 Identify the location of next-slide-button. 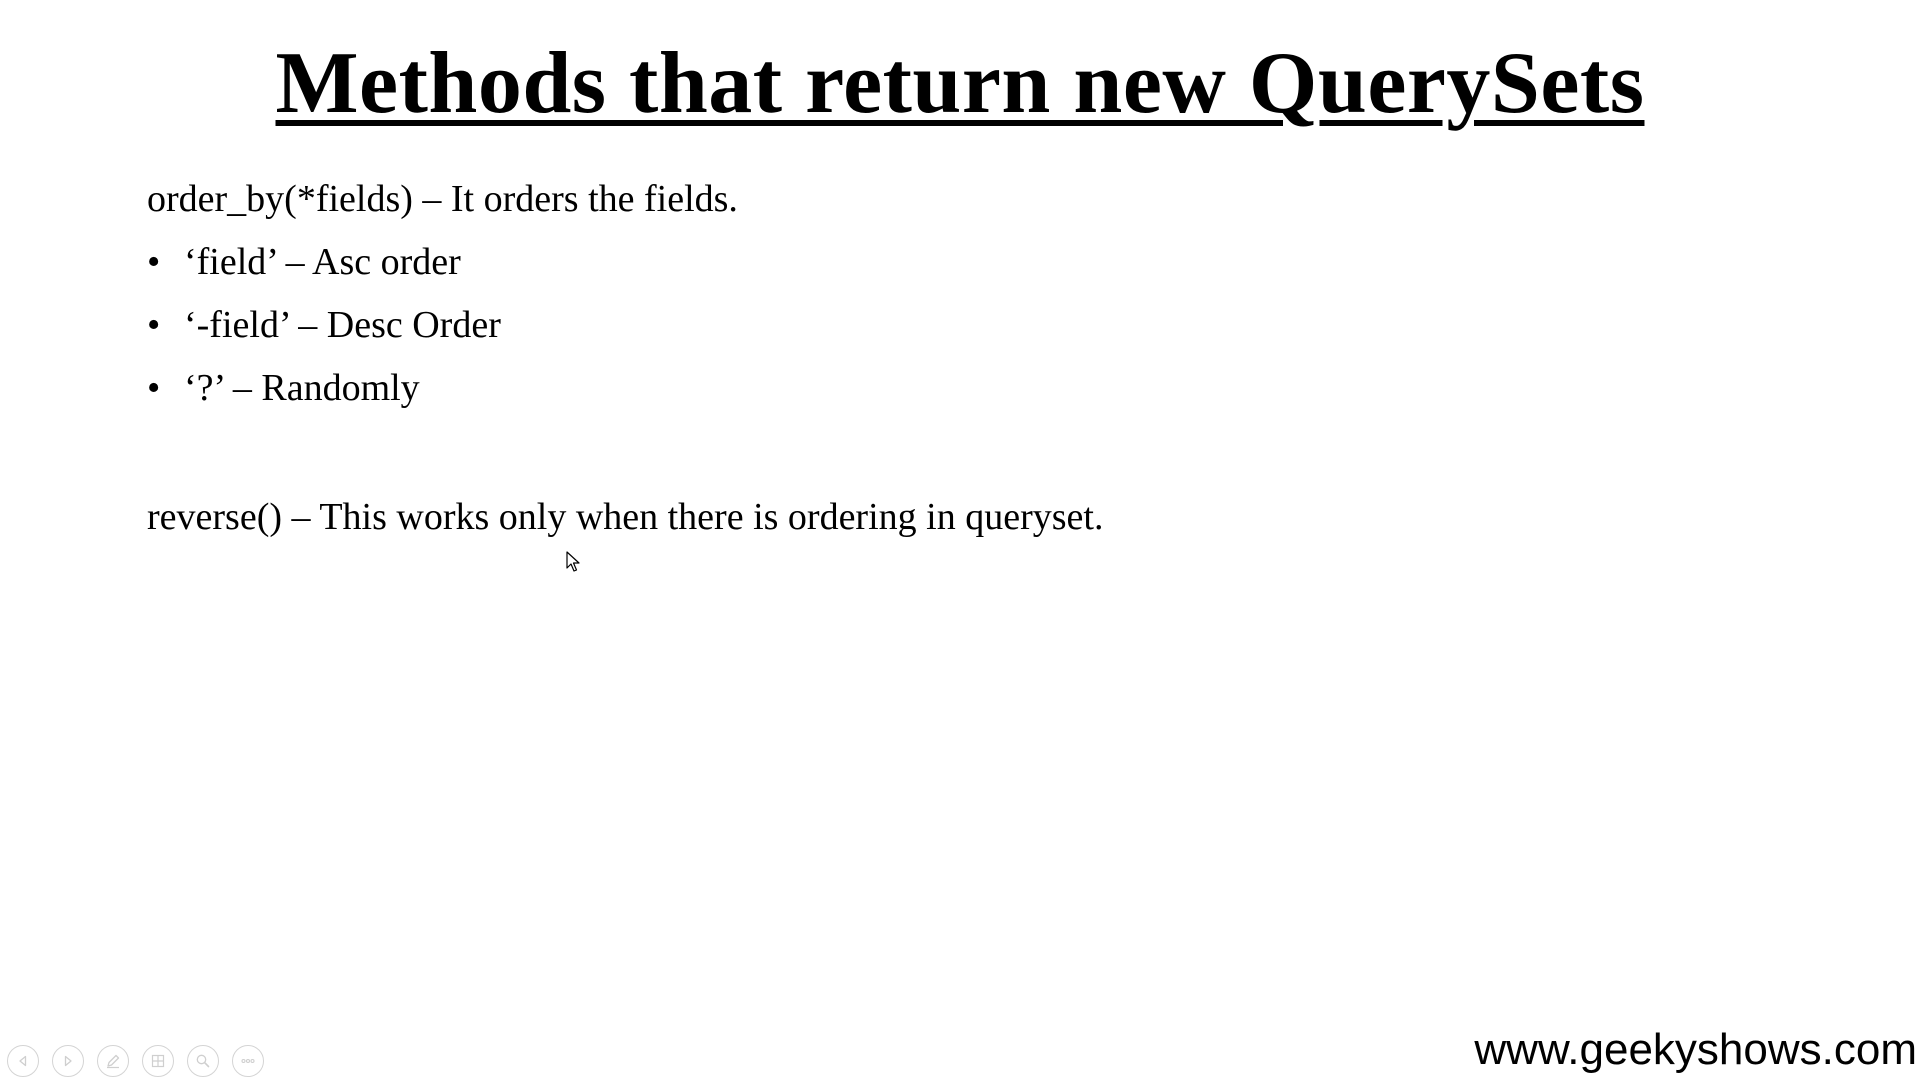
(68, 1061).